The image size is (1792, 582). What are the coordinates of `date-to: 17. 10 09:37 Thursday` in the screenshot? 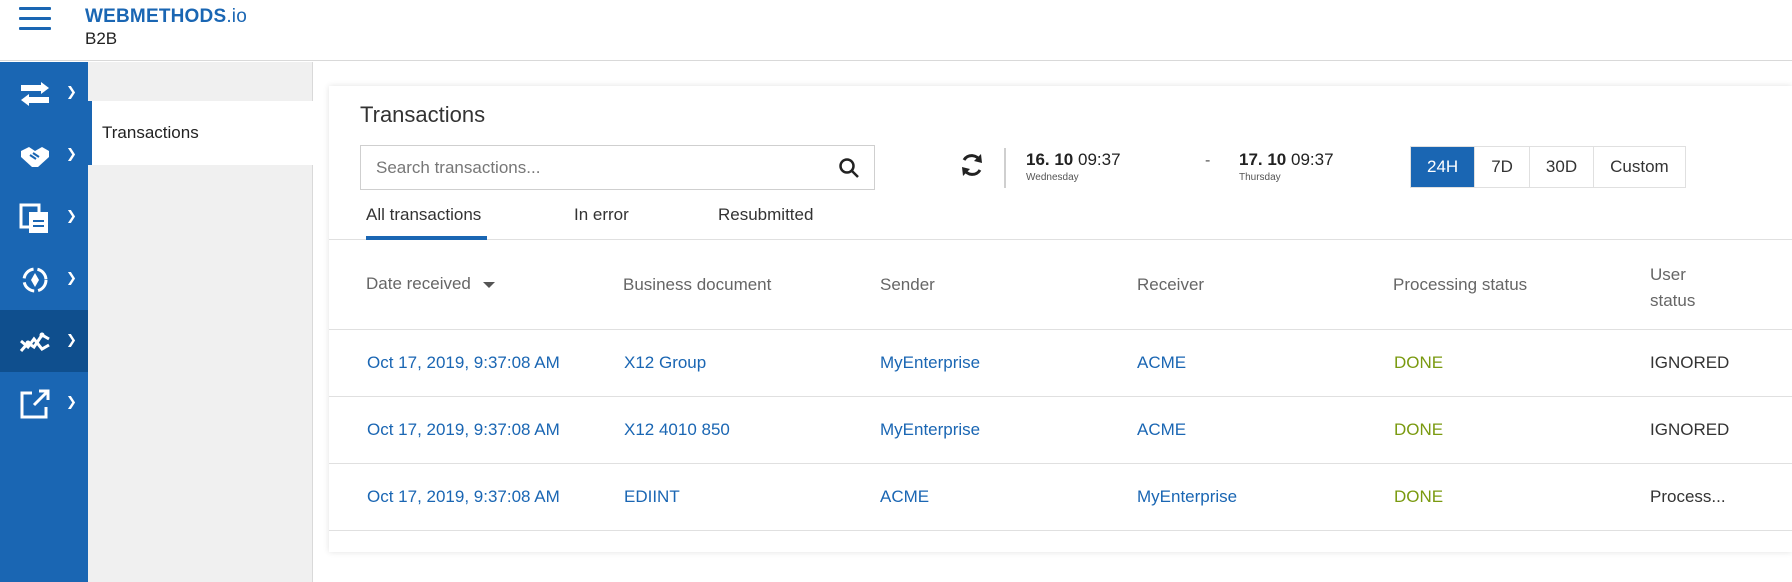 It's located at (1286, 166).